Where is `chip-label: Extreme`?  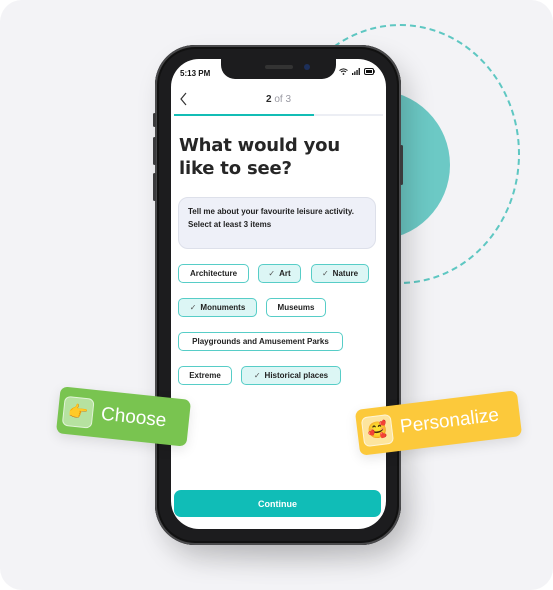
chip-label: Extreme is located at coordinates (205, 375).